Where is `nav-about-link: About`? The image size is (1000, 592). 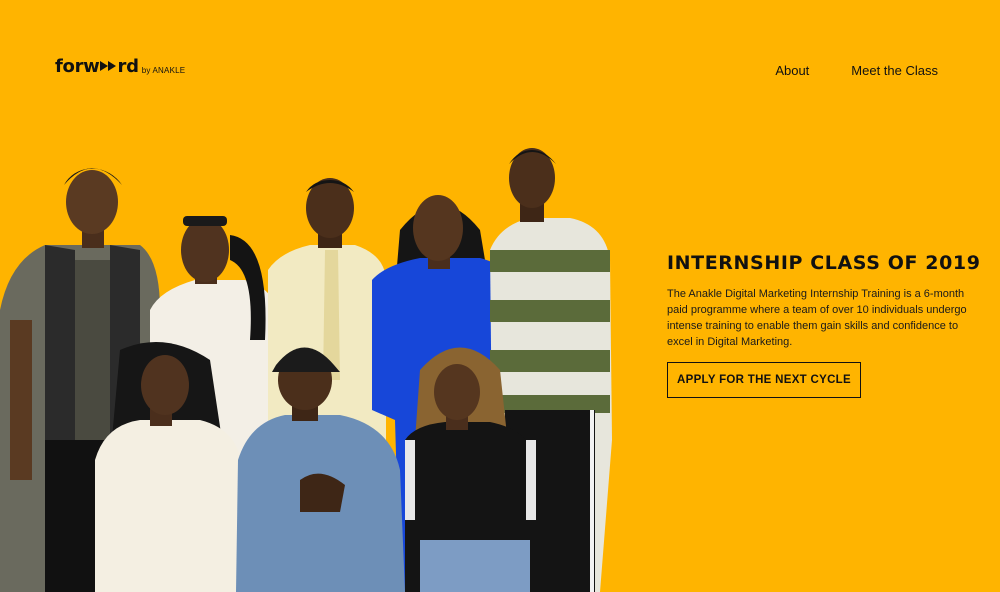
nav-about-link: About is located at coordinates (792, 70).